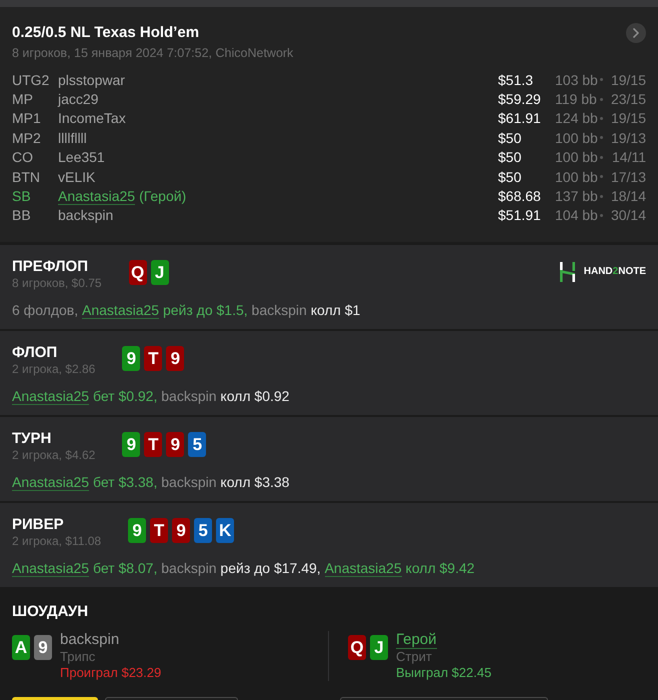 The image size is (658, 700). What do you see at coordinates (628, 99) in the screenshot?
I see `player-stats: 23/15` at bounding box center [628, 99].